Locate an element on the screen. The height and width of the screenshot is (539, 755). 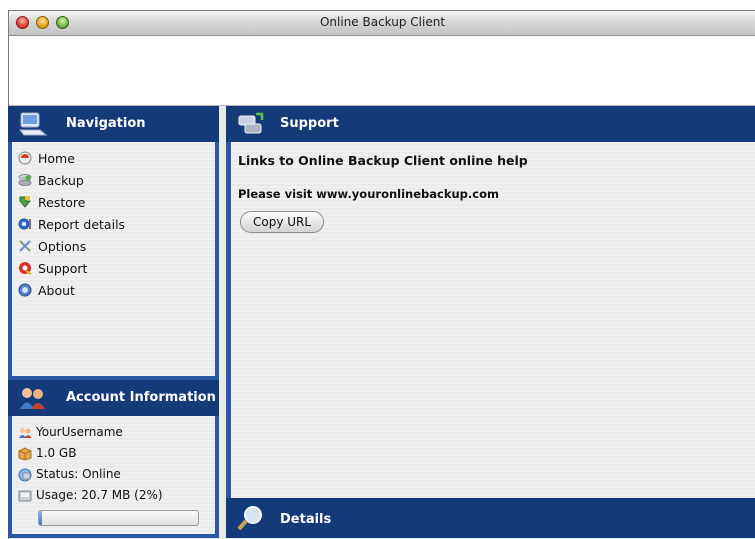
navigation-title: Navigation is located at coordinates (106, 123).